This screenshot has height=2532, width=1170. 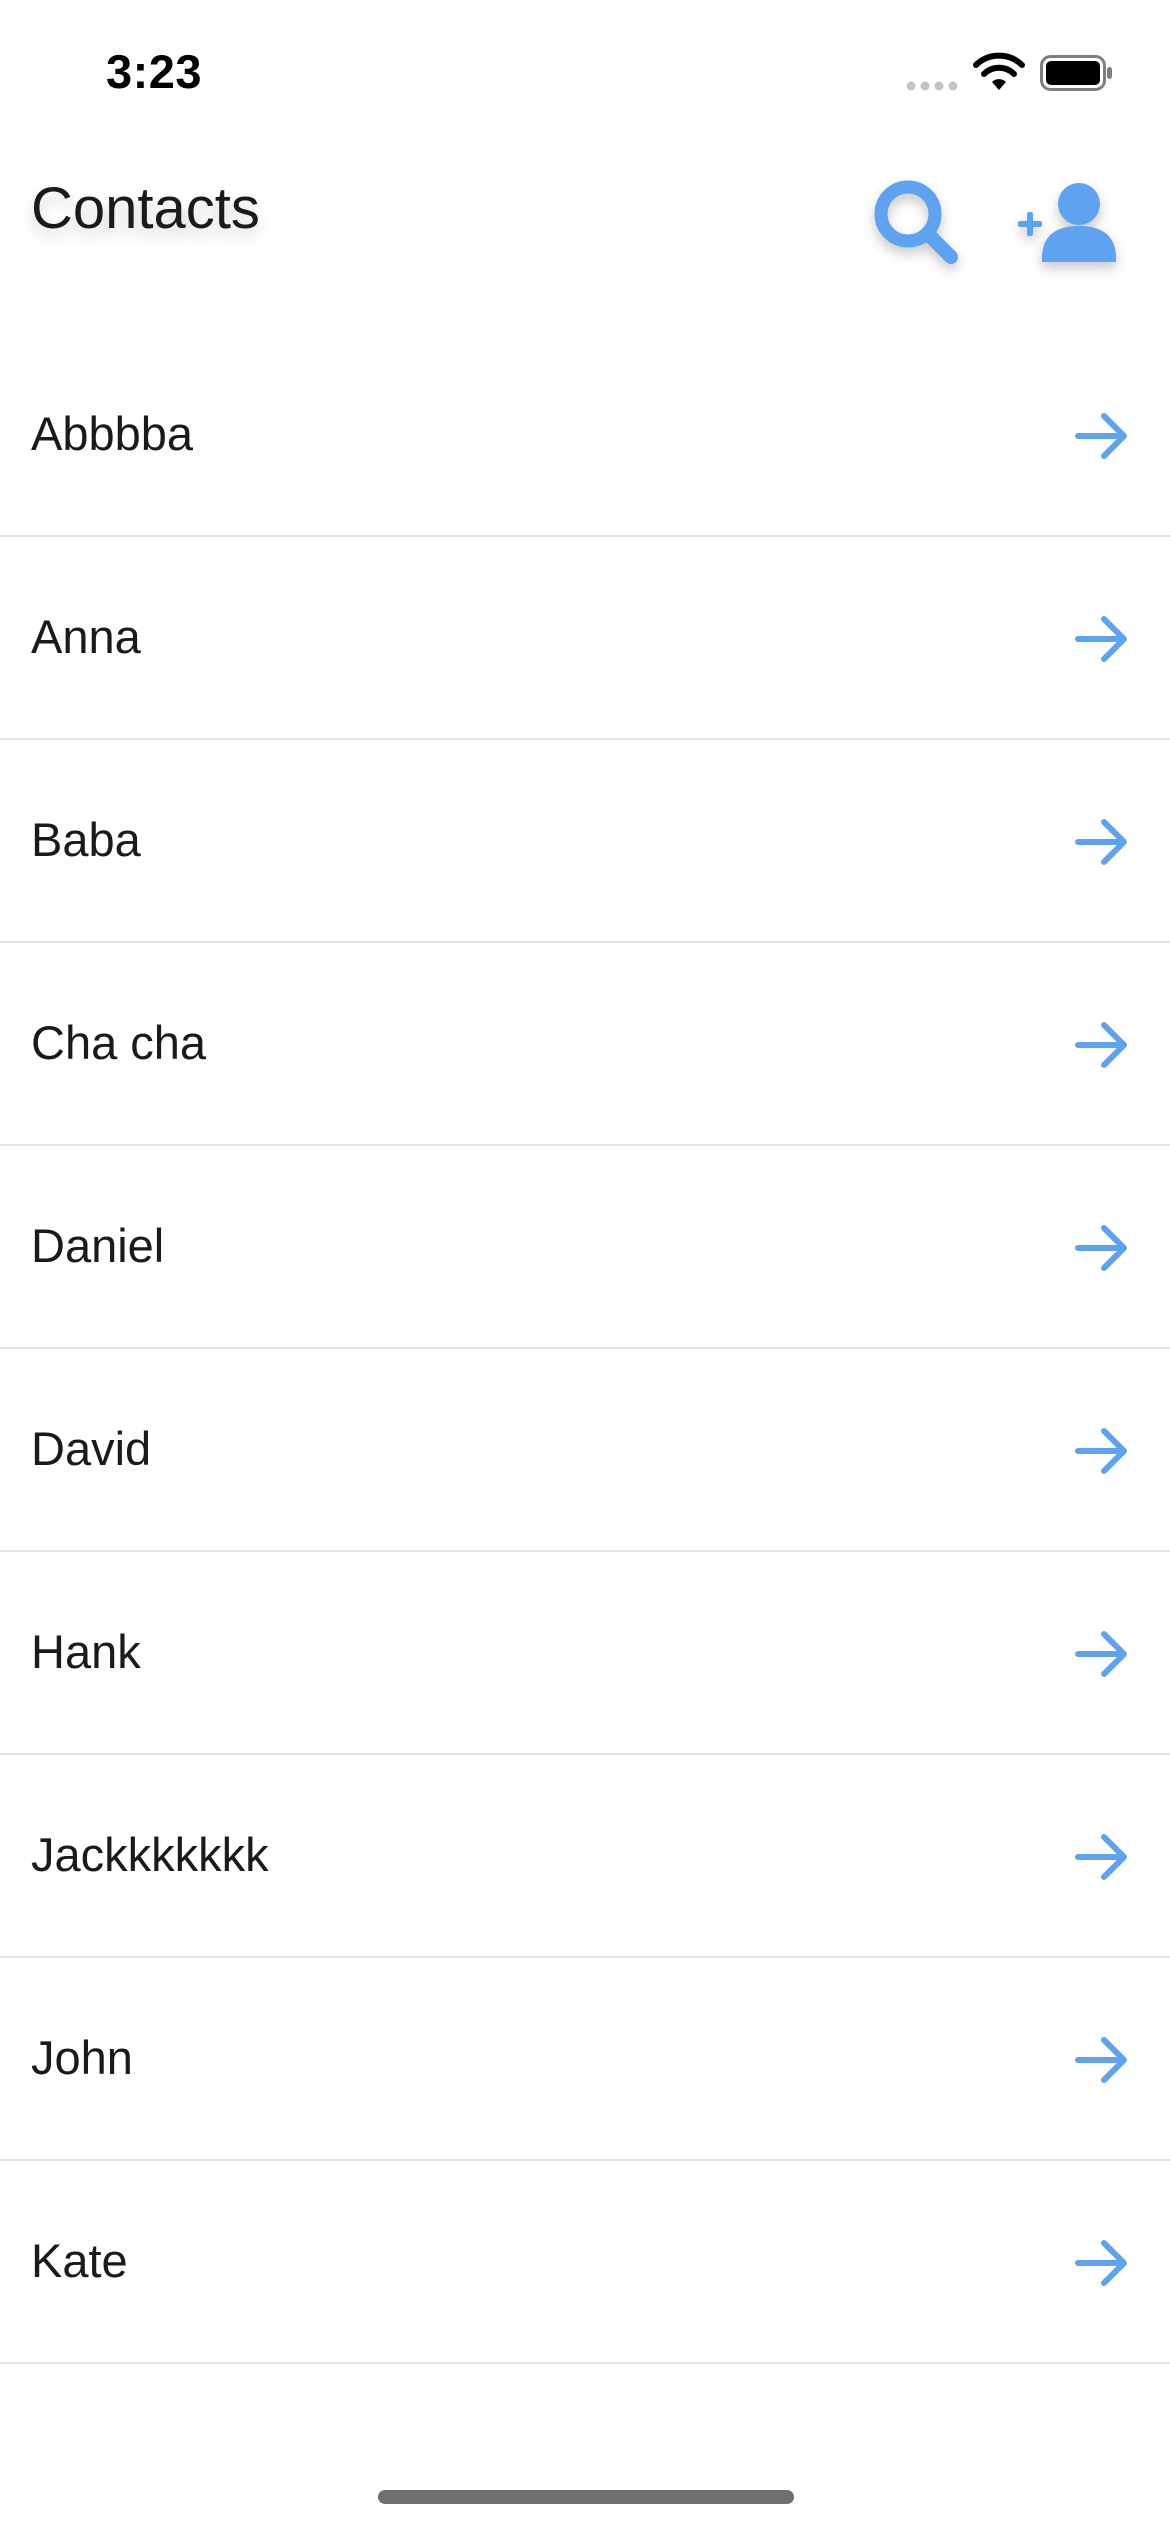 I want to click on list-item: Hank, so click(x=585, y=1653).